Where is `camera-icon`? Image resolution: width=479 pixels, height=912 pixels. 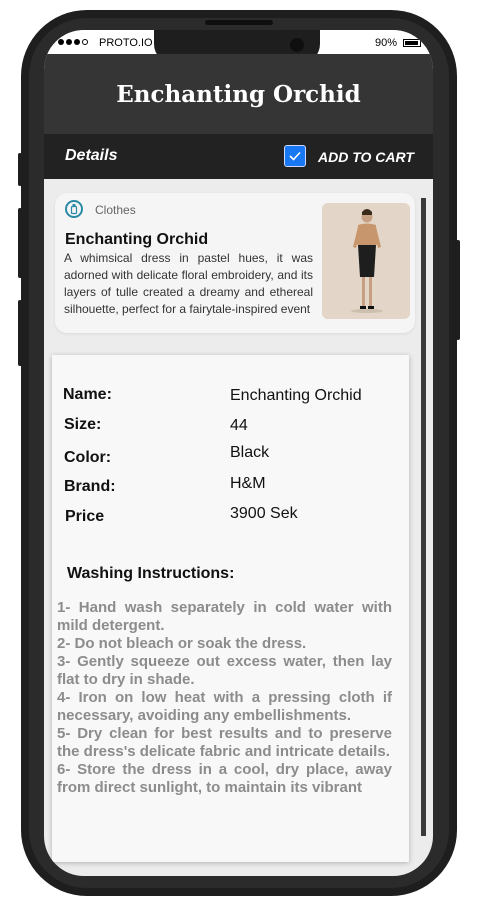 camera-icon is located at coordinates (297, 45).